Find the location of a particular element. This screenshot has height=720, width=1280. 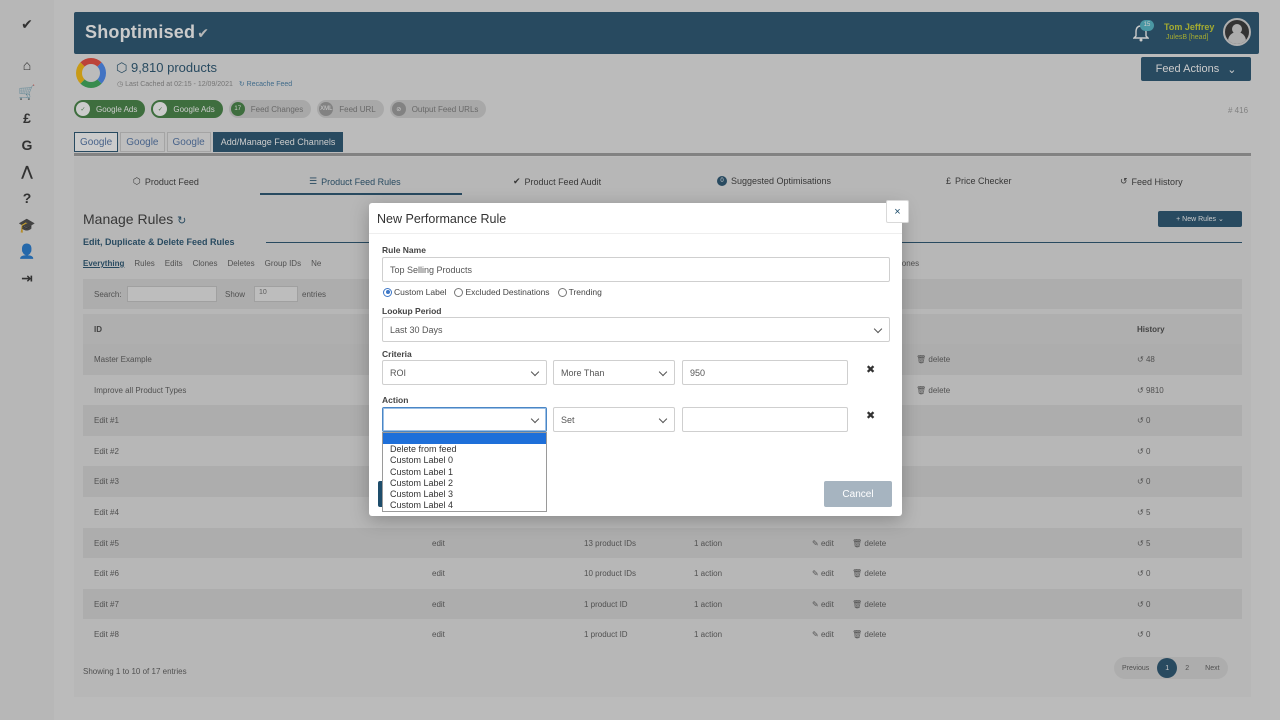

action-field-select is located at coordinates (464, 419).